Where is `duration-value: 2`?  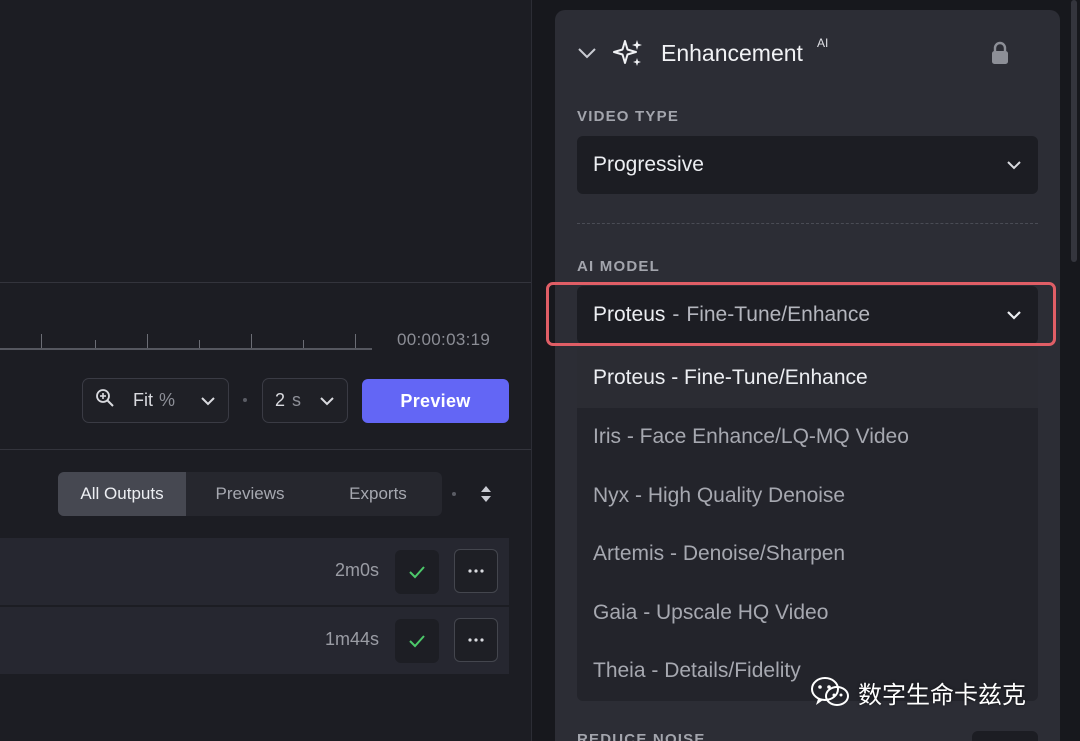 duration-value: 2 is located at coordinates (280, 400).